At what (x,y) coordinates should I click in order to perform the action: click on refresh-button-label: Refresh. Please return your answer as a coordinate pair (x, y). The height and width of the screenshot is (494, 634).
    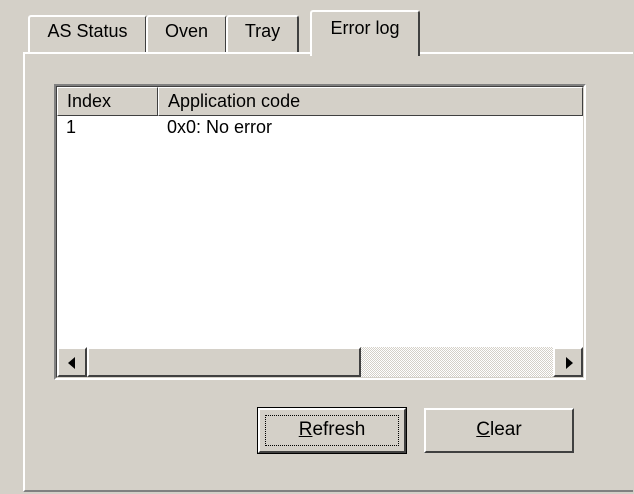
    Looking at the image, I should click on (332, 429).